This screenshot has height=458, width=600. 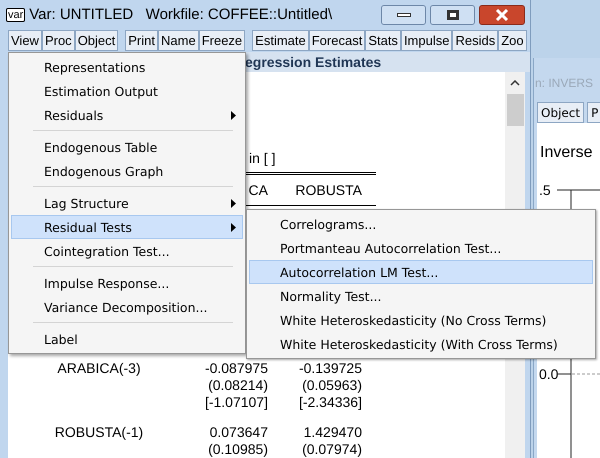 I want to click on sample-text: in [ ], so click(x=262, y=158).